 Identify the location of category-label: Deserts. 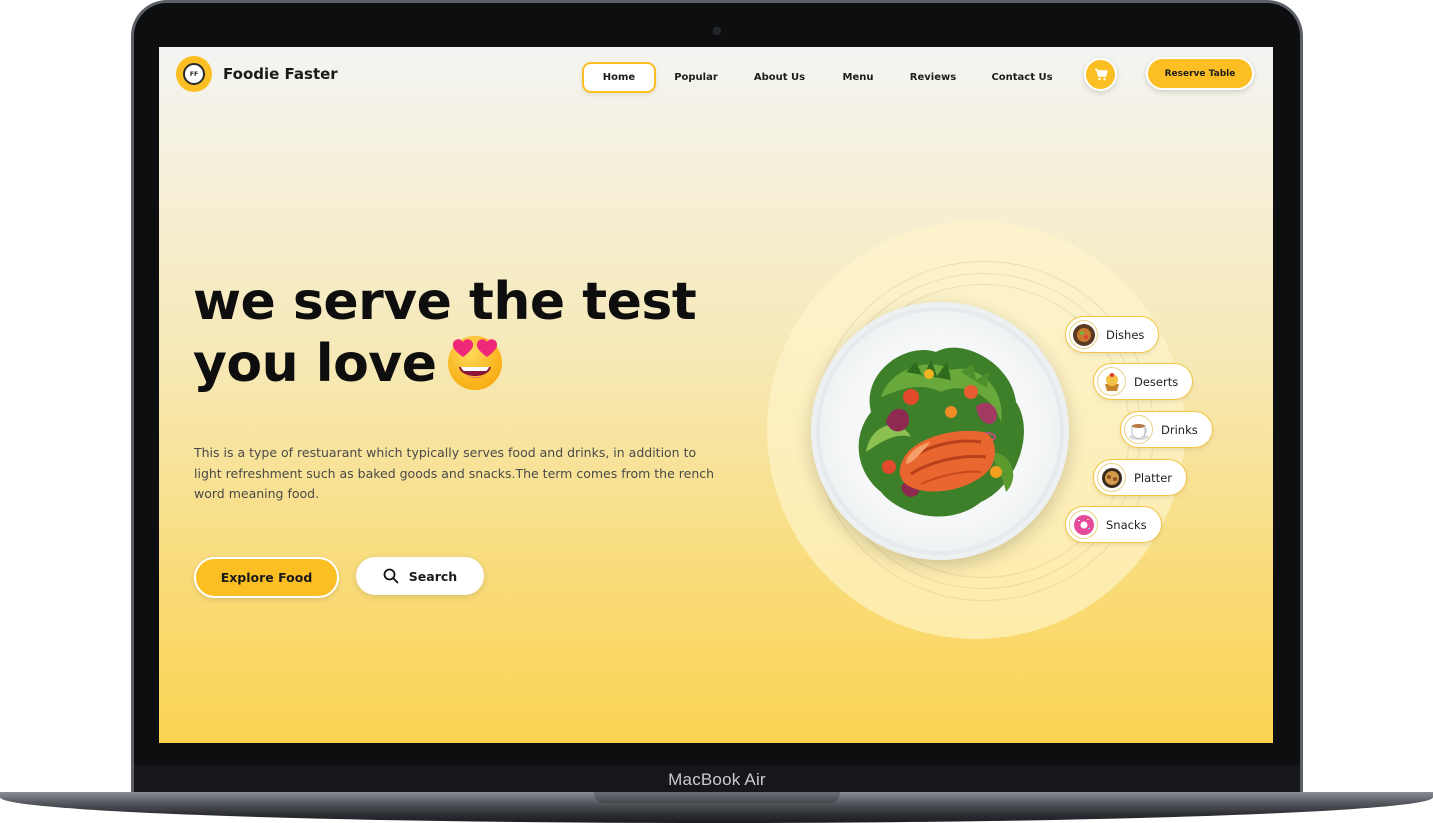
(1156, 381).